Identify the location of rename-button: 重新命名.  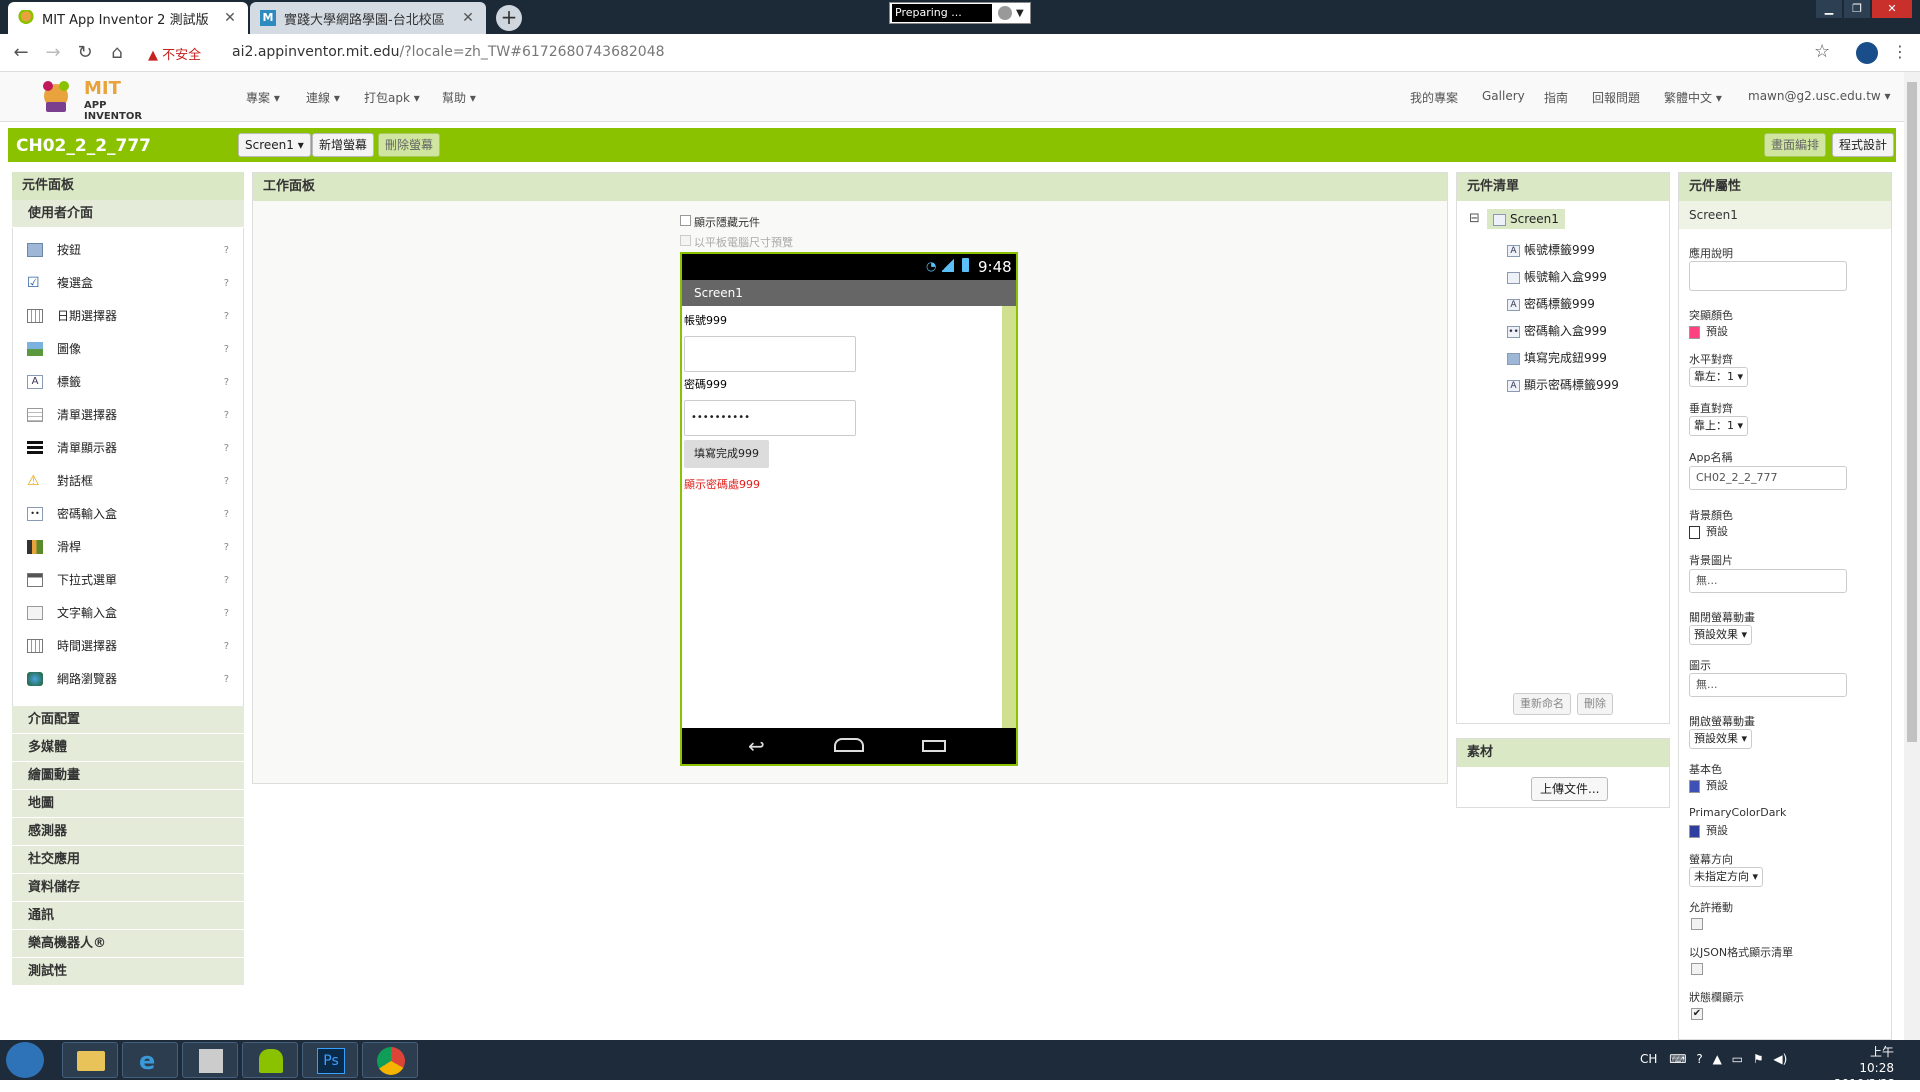
(1542, 704).